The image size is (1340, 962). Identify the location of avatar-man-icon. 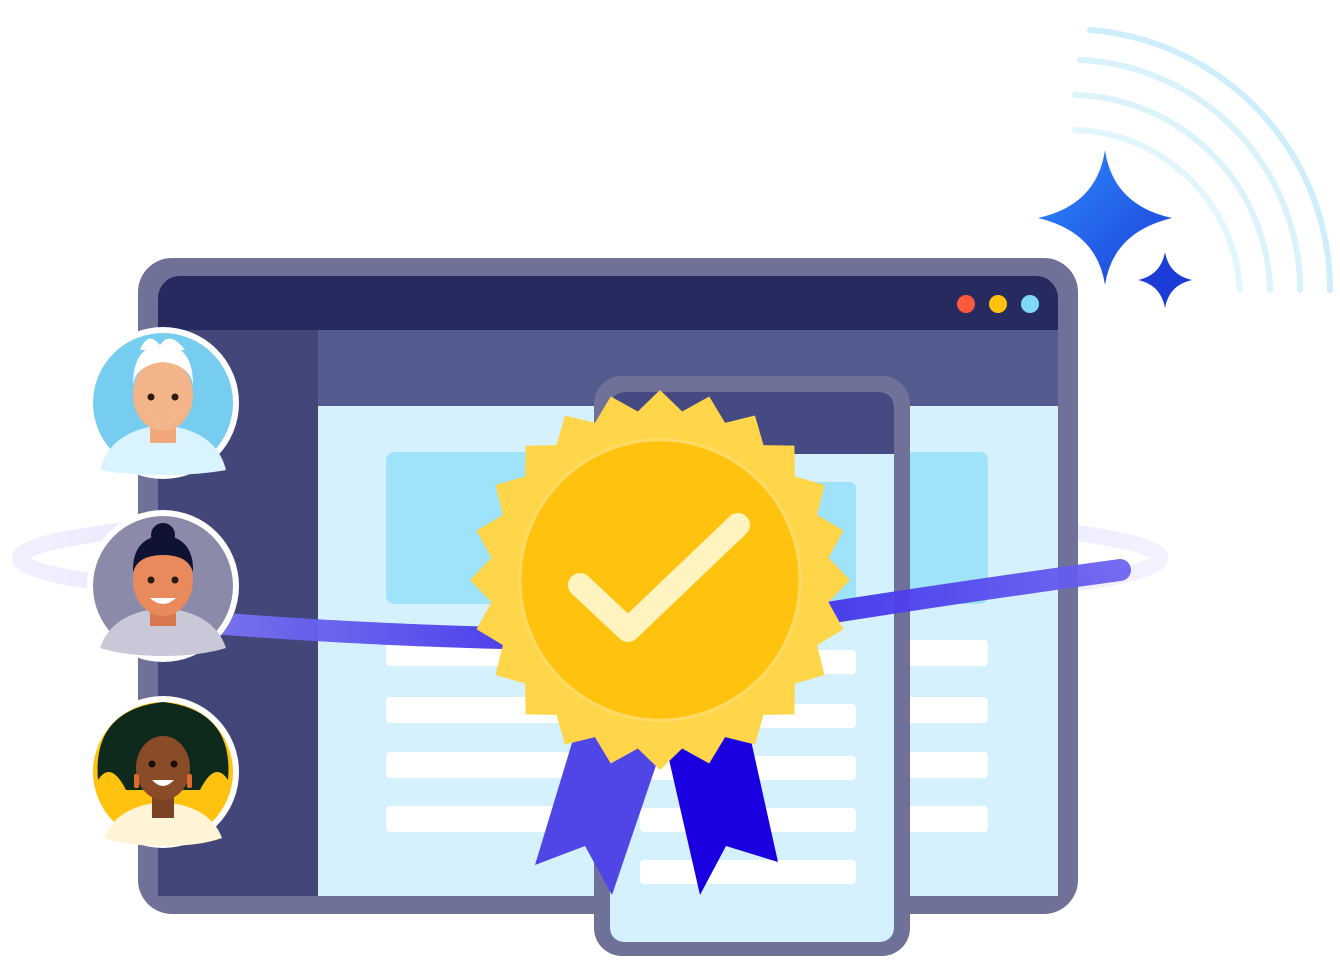
(163, 586).